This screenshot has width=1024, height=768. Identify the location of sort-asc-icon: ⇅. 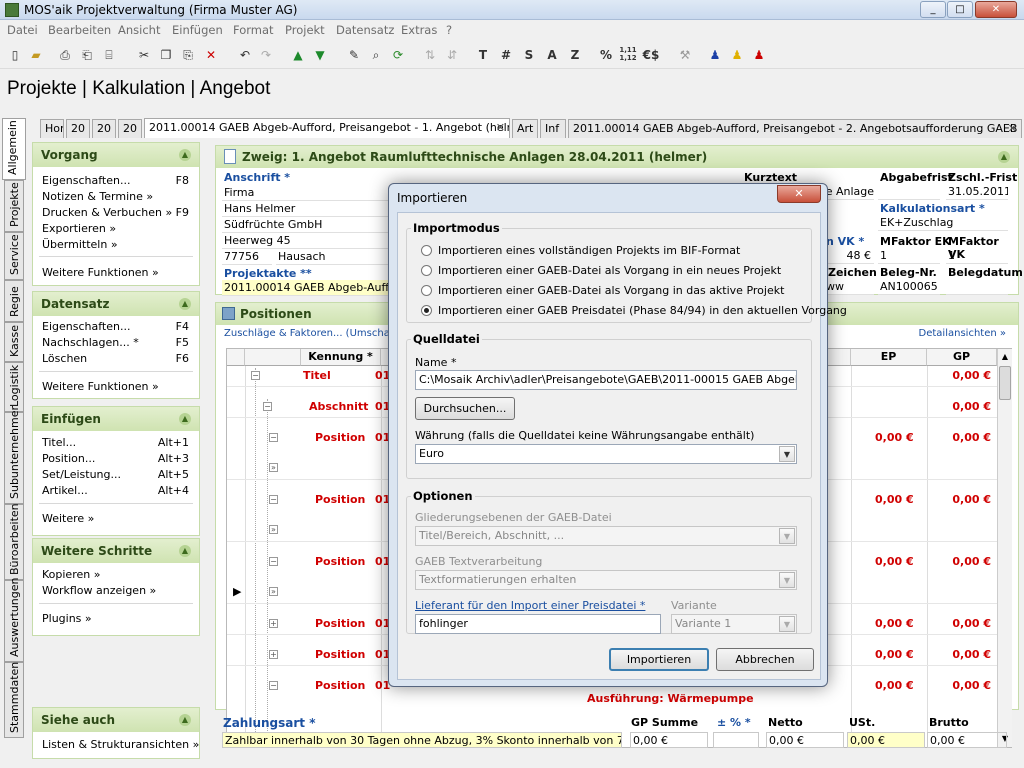
(430, 55).